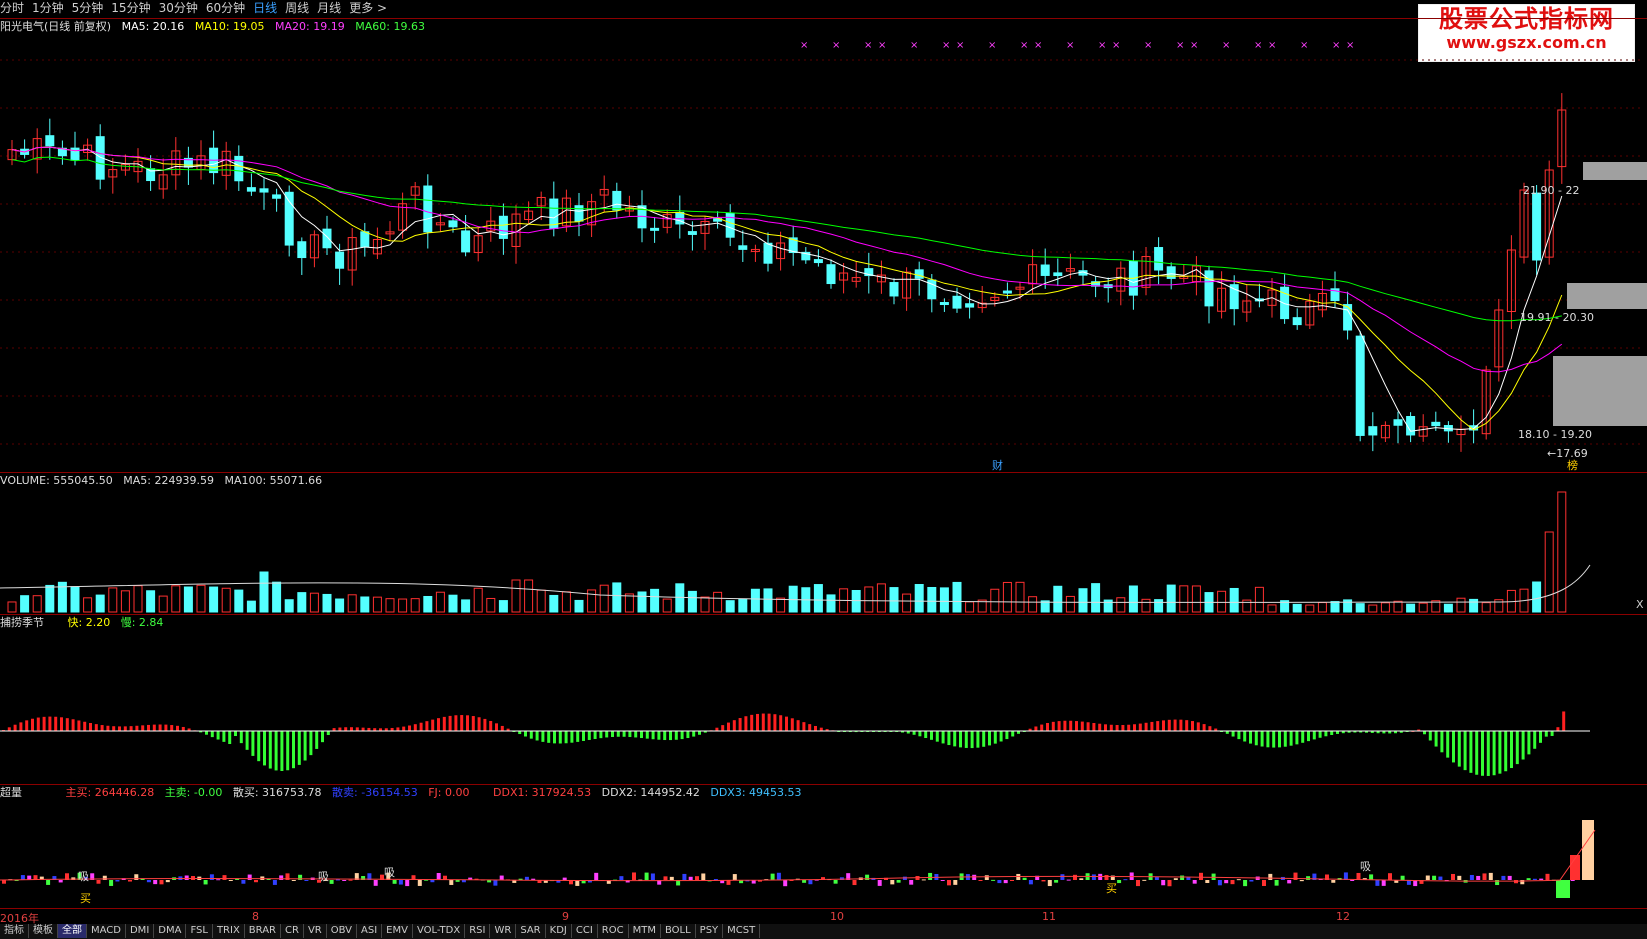 The height and width of the screenshot is (939, 1647). I want to click on indicator-tab-13: EMV, so click(397, 931).